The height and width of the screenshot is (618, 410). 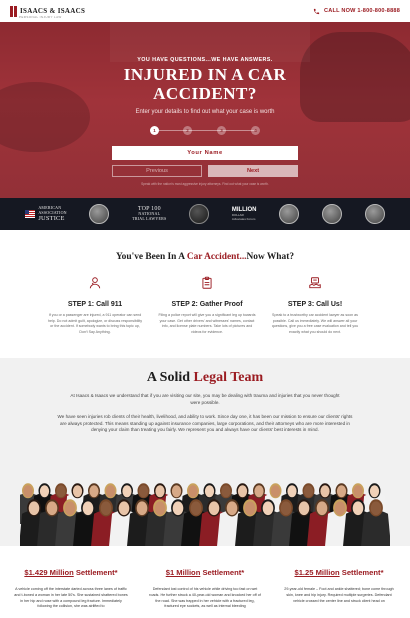 What do you see at coordinates (30, 214) in the screenshot?
I see `flag-icon` at bounding box center [30, 214].